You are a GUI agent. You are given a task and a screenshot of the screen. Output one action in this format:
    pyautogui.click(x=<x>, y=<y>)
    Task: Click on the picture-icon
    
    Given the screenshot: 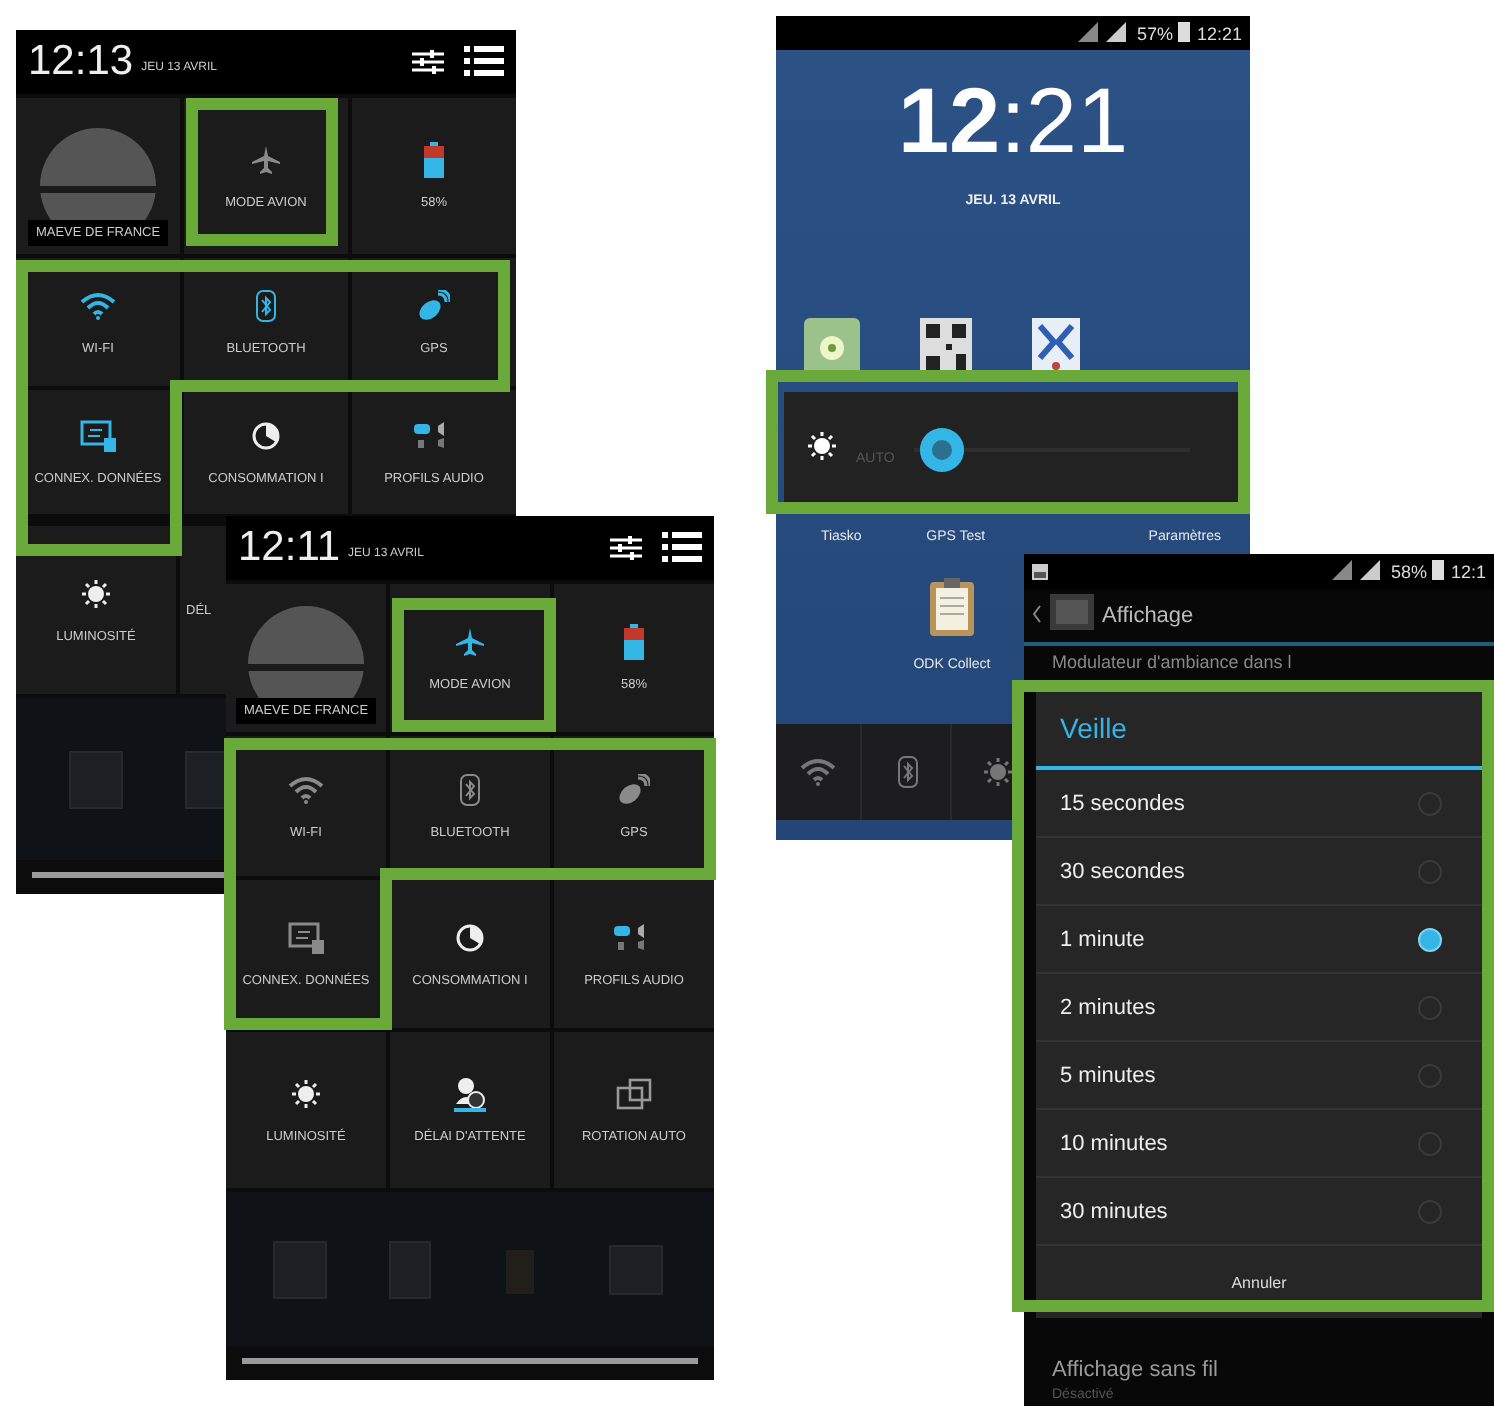 What is the action you would take?
    pyautogui.click(x=1040, y=572)
    